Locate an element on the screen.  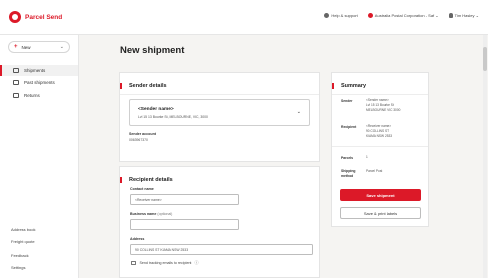
user-icon is located at coordinates (450, 16).